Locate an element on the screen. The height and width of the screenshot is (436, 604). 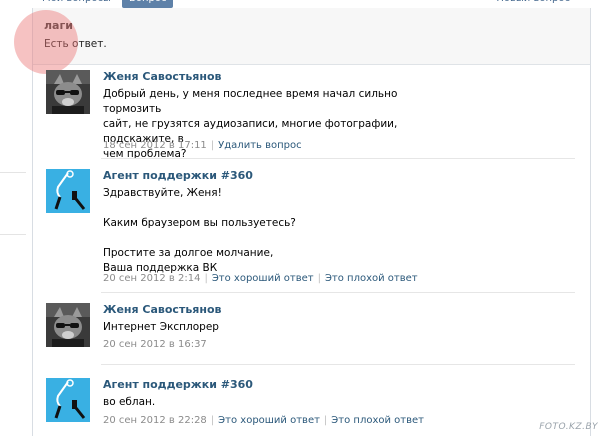
post-text: во еблан. is located at coordinates (263, 402).